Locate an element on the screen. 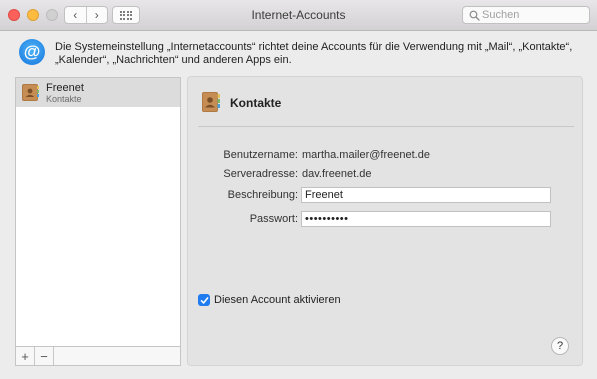 This screenshot has width=597, height=379. divider is located at coordinates (386, 126).